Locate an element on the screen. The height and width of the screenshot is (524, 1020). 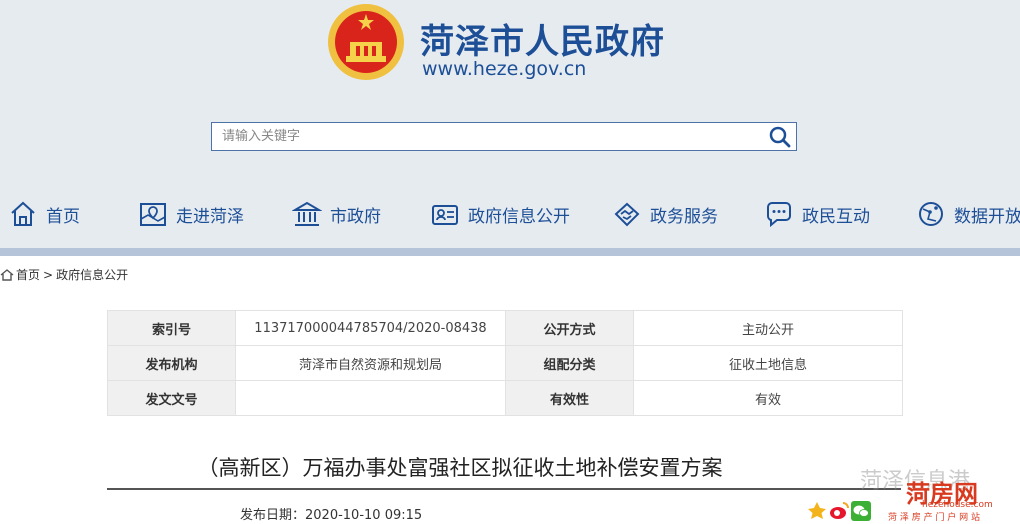
table-label: 发布机构 is located at coordinates (171, 363).